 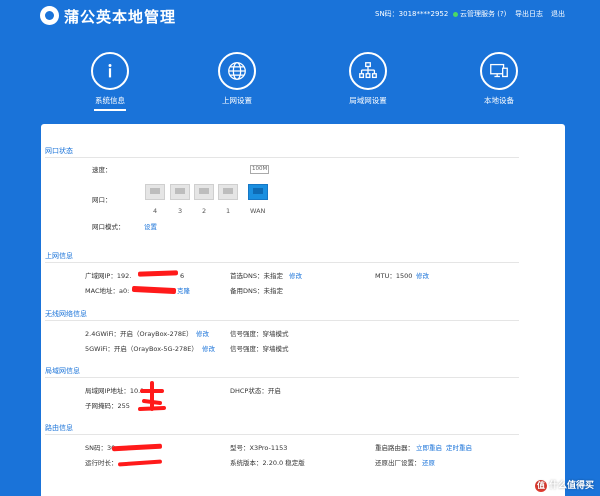 I want to click on signal-strength-5g: 信号强度：穿墙模式, so click(x=259, y=349).